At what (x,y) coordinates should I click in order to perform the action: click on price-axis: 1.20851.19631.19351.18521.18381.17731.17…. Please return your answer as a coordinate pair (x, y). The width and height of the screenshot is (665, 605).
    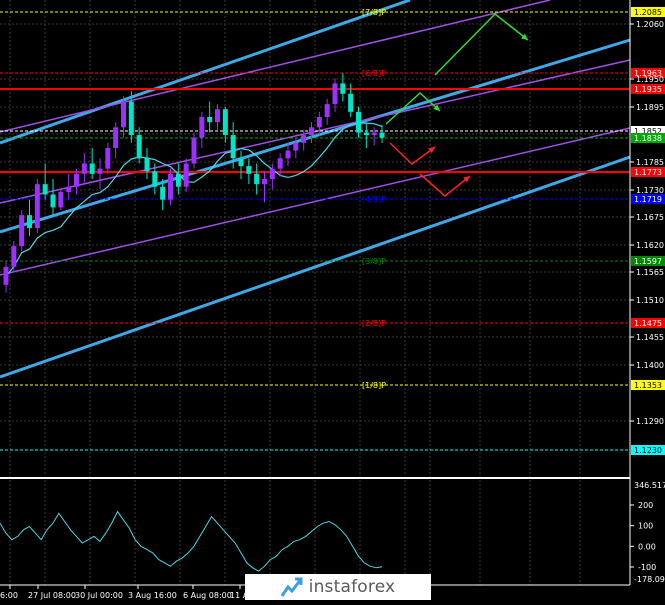
    Looking at the image, I should click on (647, 231).